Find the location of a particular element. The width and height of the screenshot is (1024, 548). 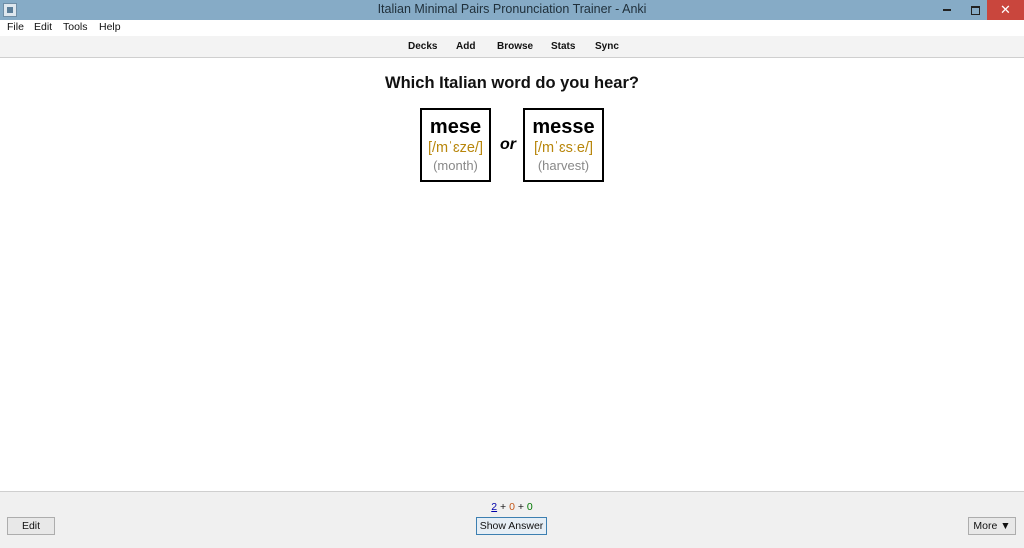

toolbar-add-link: Add is located at coordinates (465, 46).